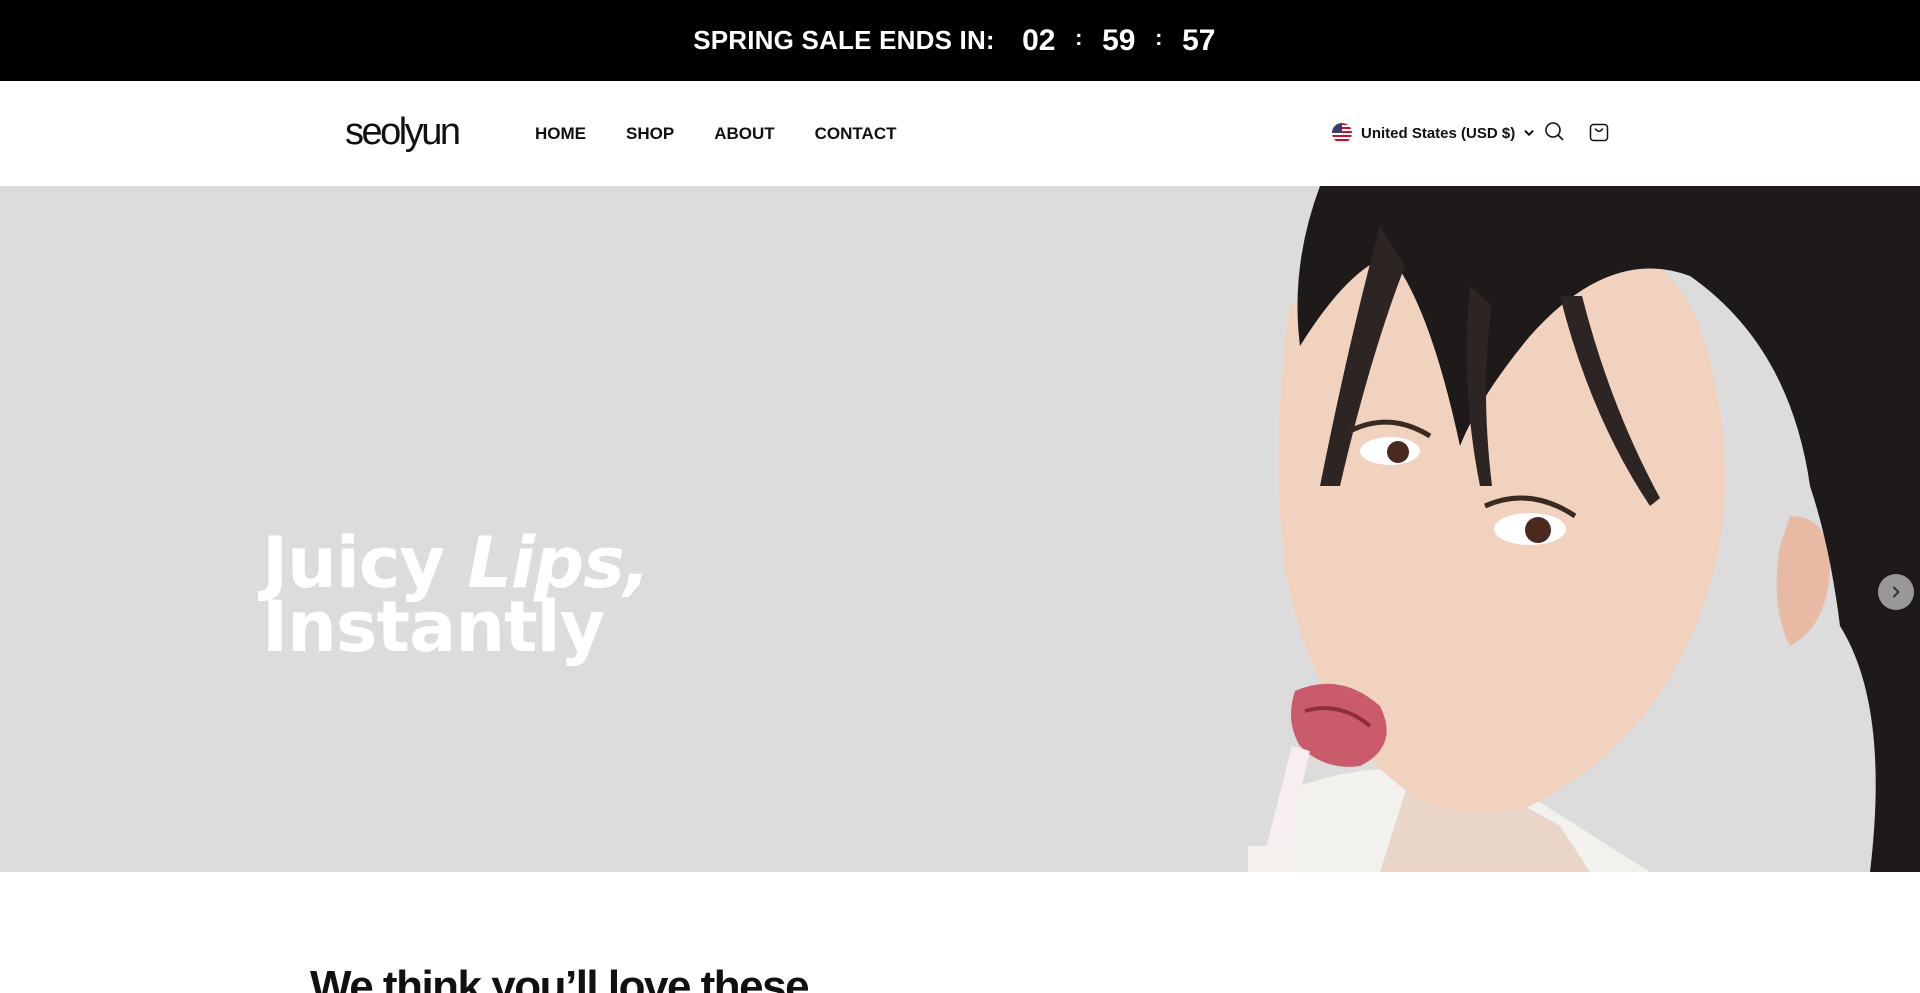  I want to click on sale-countdown-label: SPRING SALE ENDS IN:, so click(844, 40).